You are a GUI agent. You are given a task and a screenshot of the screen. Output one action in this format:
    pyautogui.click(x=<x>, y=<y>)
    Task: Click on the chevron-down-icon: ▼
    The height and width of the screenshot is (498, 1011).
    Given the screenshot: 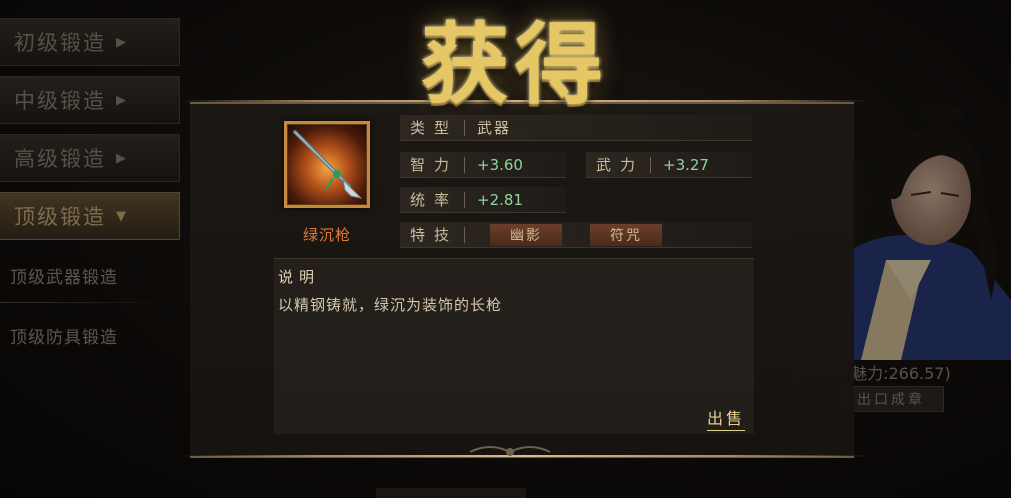 What is the action you would take?
    pyautogui.click(x=122, y=216)
    